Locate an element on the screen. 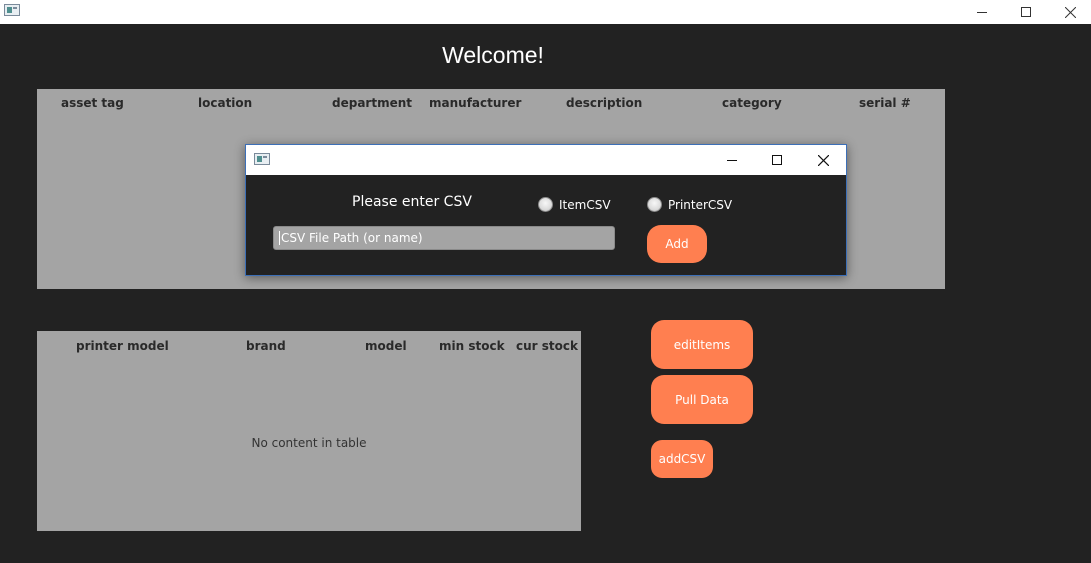 Image resolution: width=1091 pixels, height=563 pixels. column-header-asset-tag: asset tag is located at coordinates (92, 103).